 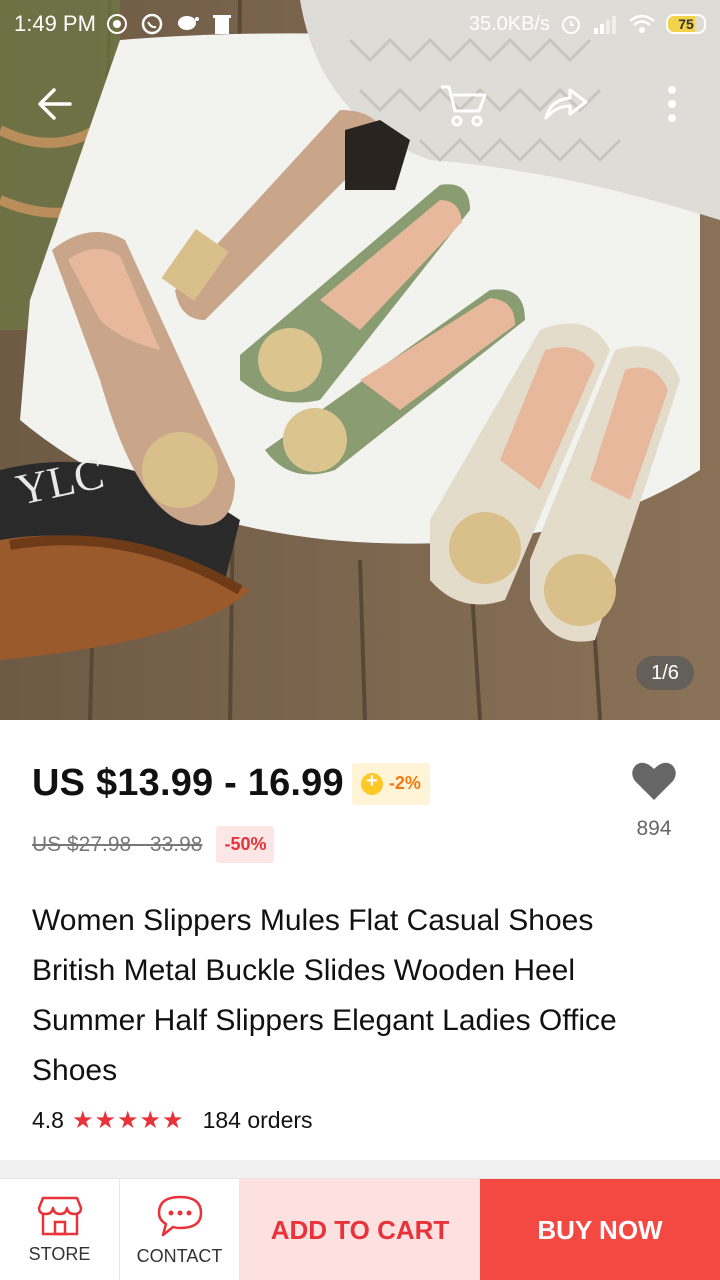 I want to click on share-button, so click(x=566, y=104).